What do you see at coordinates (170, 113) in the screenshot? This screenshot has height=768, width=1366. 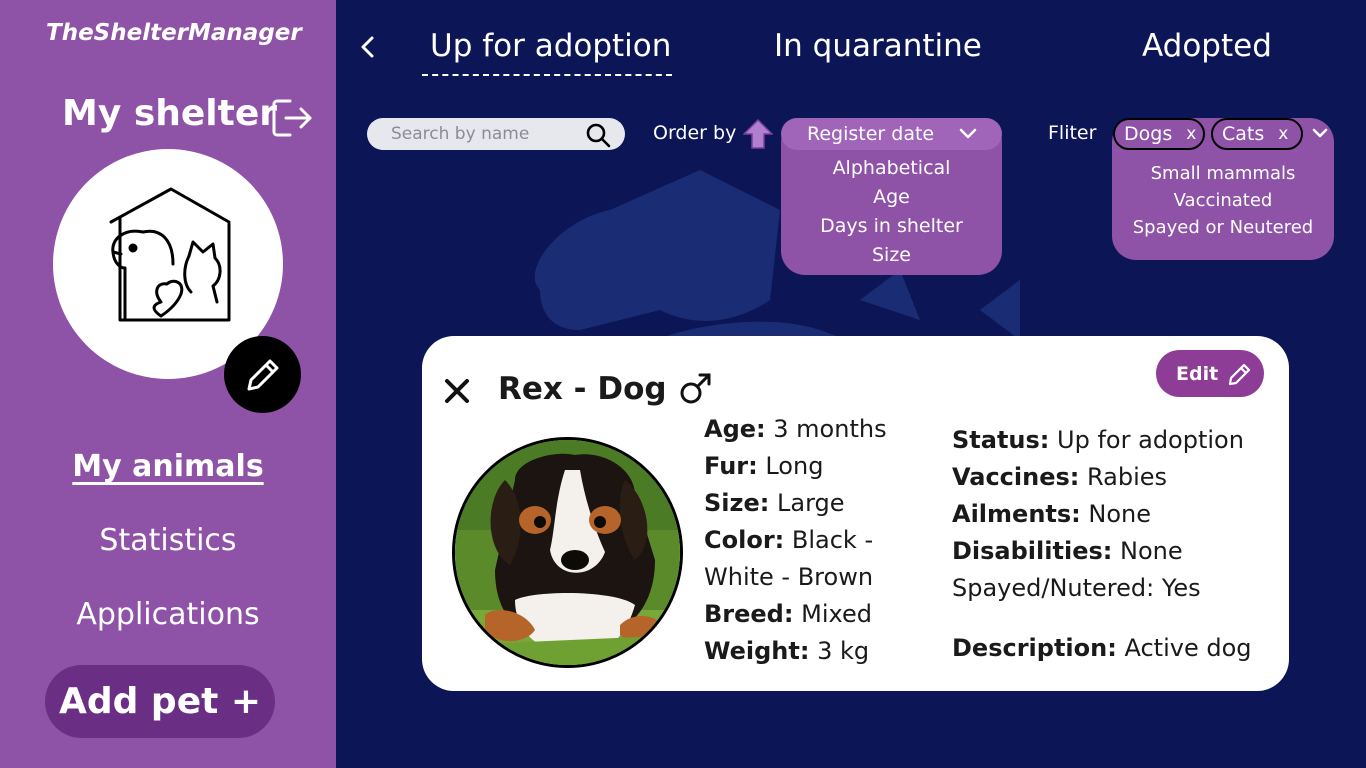 I see `shelter-title: My shelter` at bounding box center [170, 113].